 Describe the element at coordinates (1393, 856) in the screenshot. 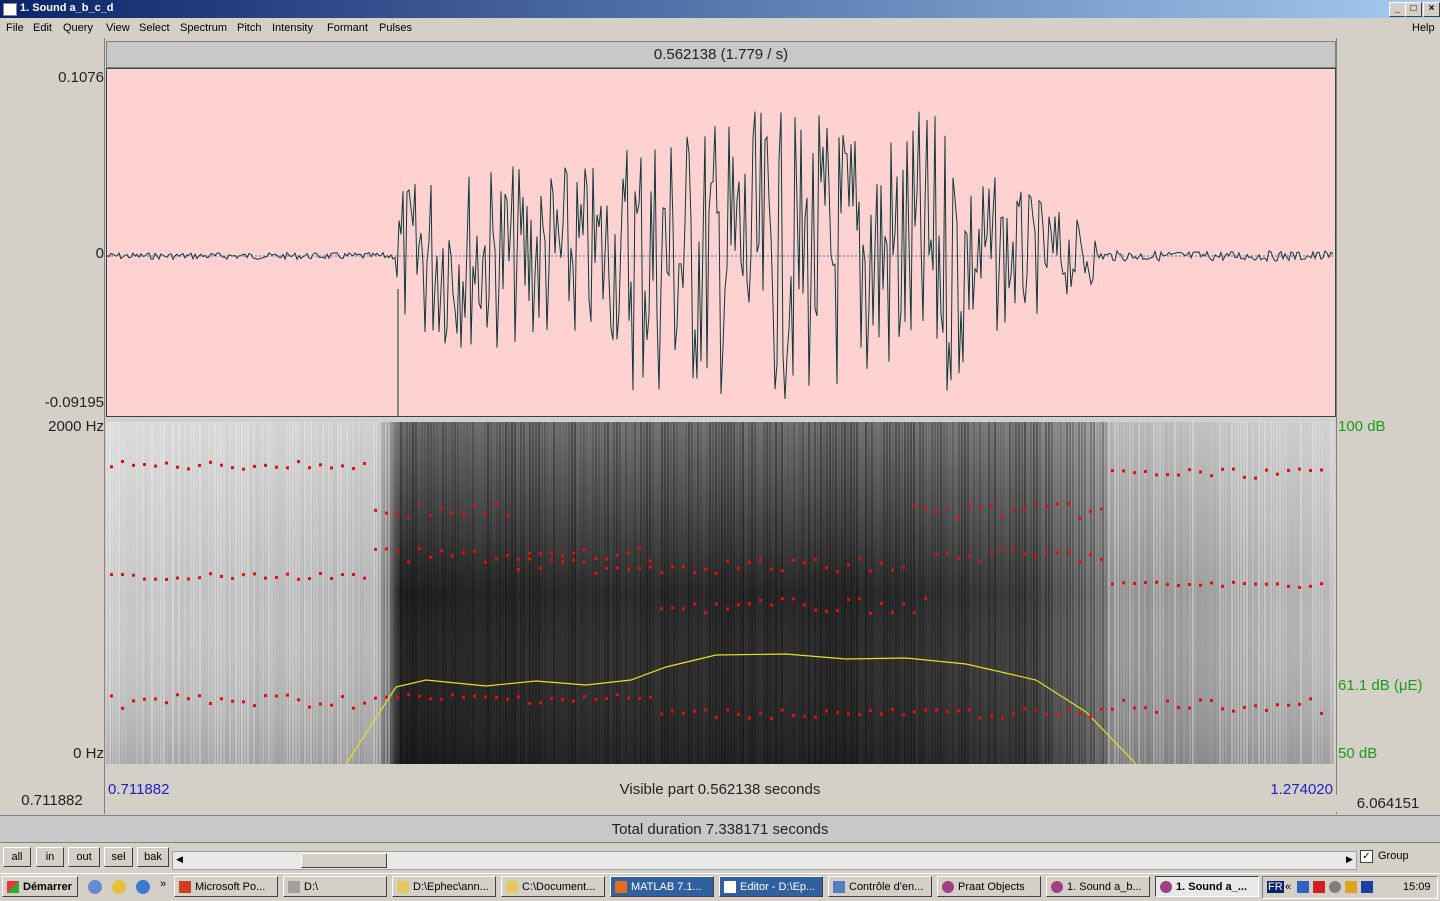

I see `group-label: Group` at that location.